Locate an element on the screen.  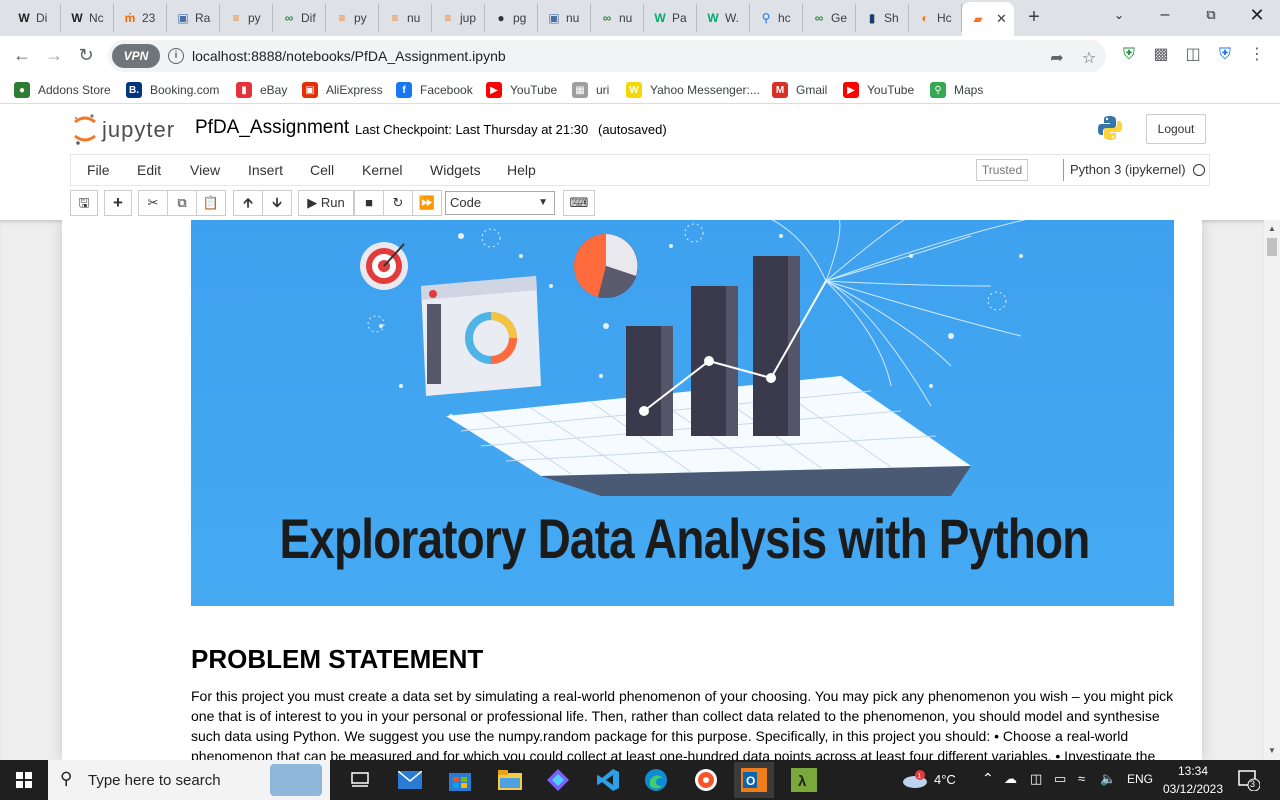
browser-tab: ≡ jup is located at coordinates (458, 18).